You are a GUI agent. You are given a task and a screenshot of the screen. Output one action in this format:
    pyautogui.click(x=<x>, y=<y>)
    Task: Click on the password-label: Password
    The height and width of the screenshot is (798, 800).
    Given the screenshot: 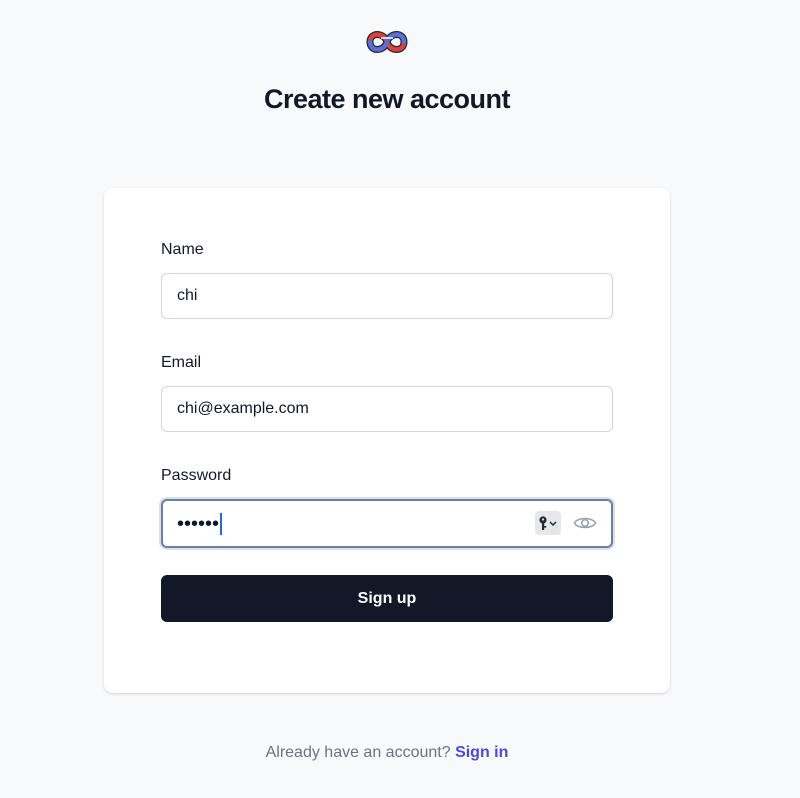 What is the action you would take?
    pyautogui.click(x=196, y=475)
    